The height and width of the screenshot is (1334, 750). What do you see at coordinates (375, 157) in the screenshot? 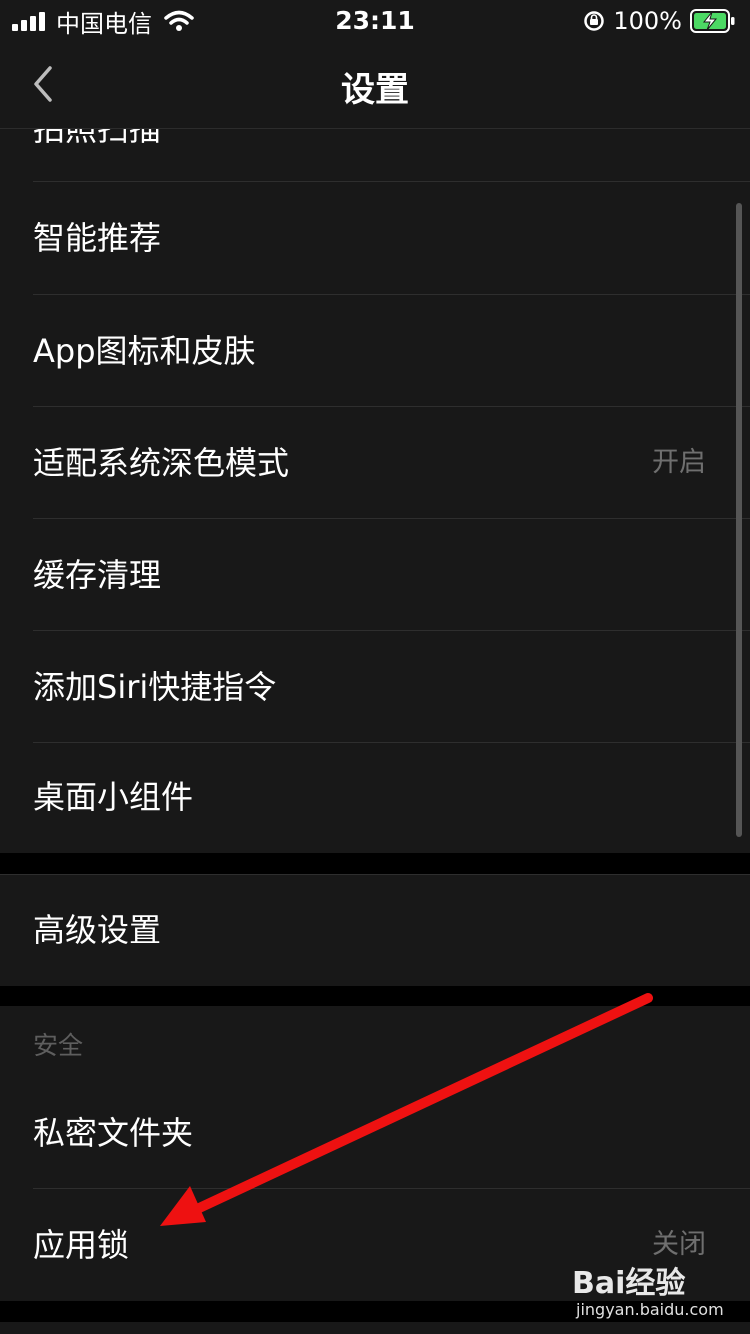
I see `settings-row-scan: 拍照扫描` at bounding box center [375, 157].